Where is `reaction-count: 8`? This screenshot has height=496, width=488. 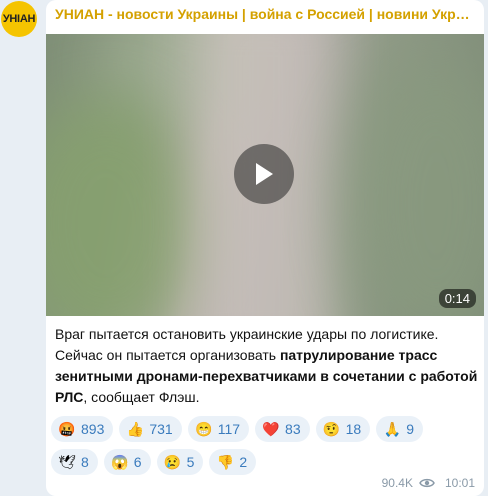 reaction-count: 8 is located at coordinates (85, 462).